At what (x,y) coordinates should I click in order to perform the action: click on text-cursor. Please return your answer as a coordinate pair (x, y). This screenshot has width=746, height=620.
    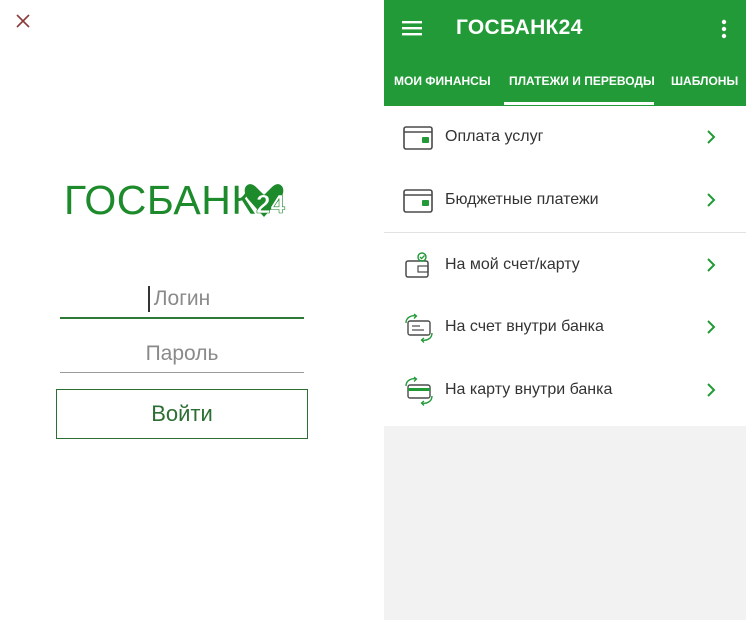
    Looking at the image, I should click on (149, 299).